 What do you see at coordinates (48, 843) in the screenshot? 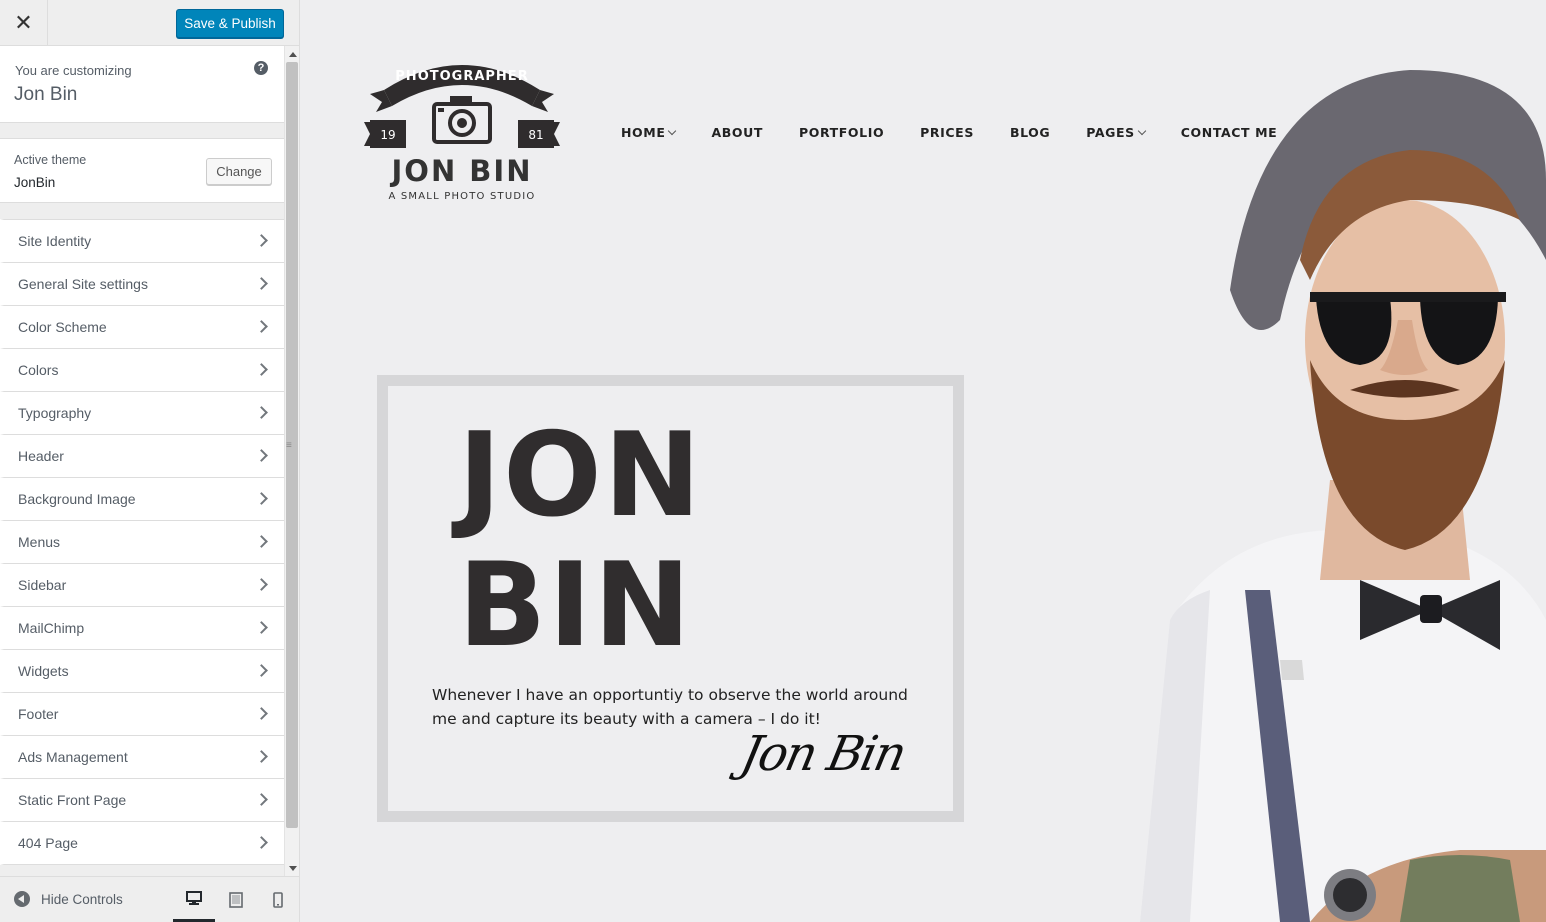
I see `section-label: 404 Page` at bounding box center [48, 843].